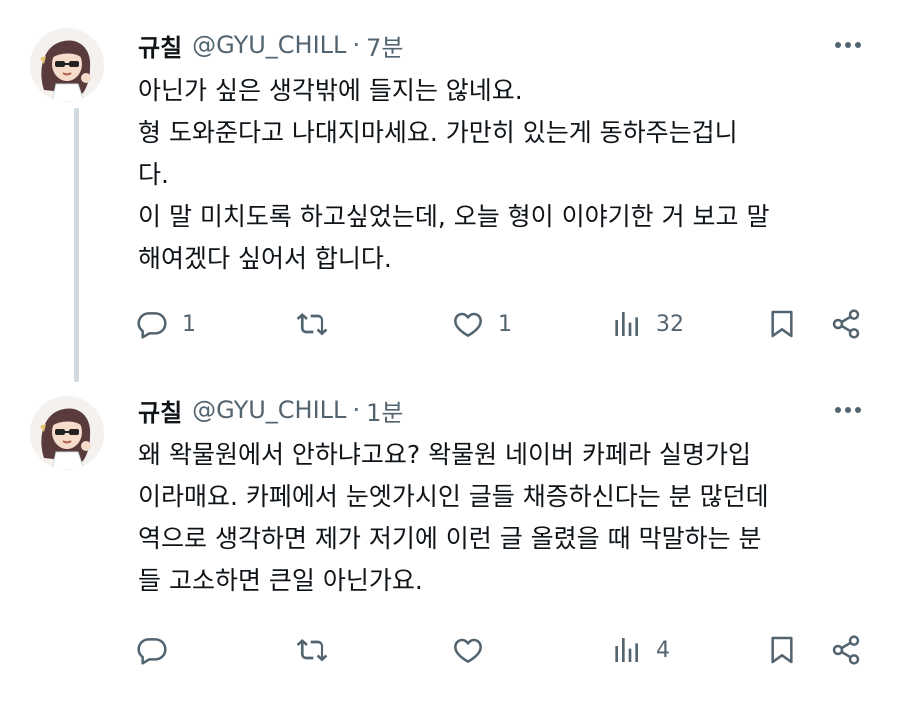 This screenshot has height=712, width=900. I want to click on tweet-header: 규칠 @GYU_CHILL · 7분, so click(270, 45).